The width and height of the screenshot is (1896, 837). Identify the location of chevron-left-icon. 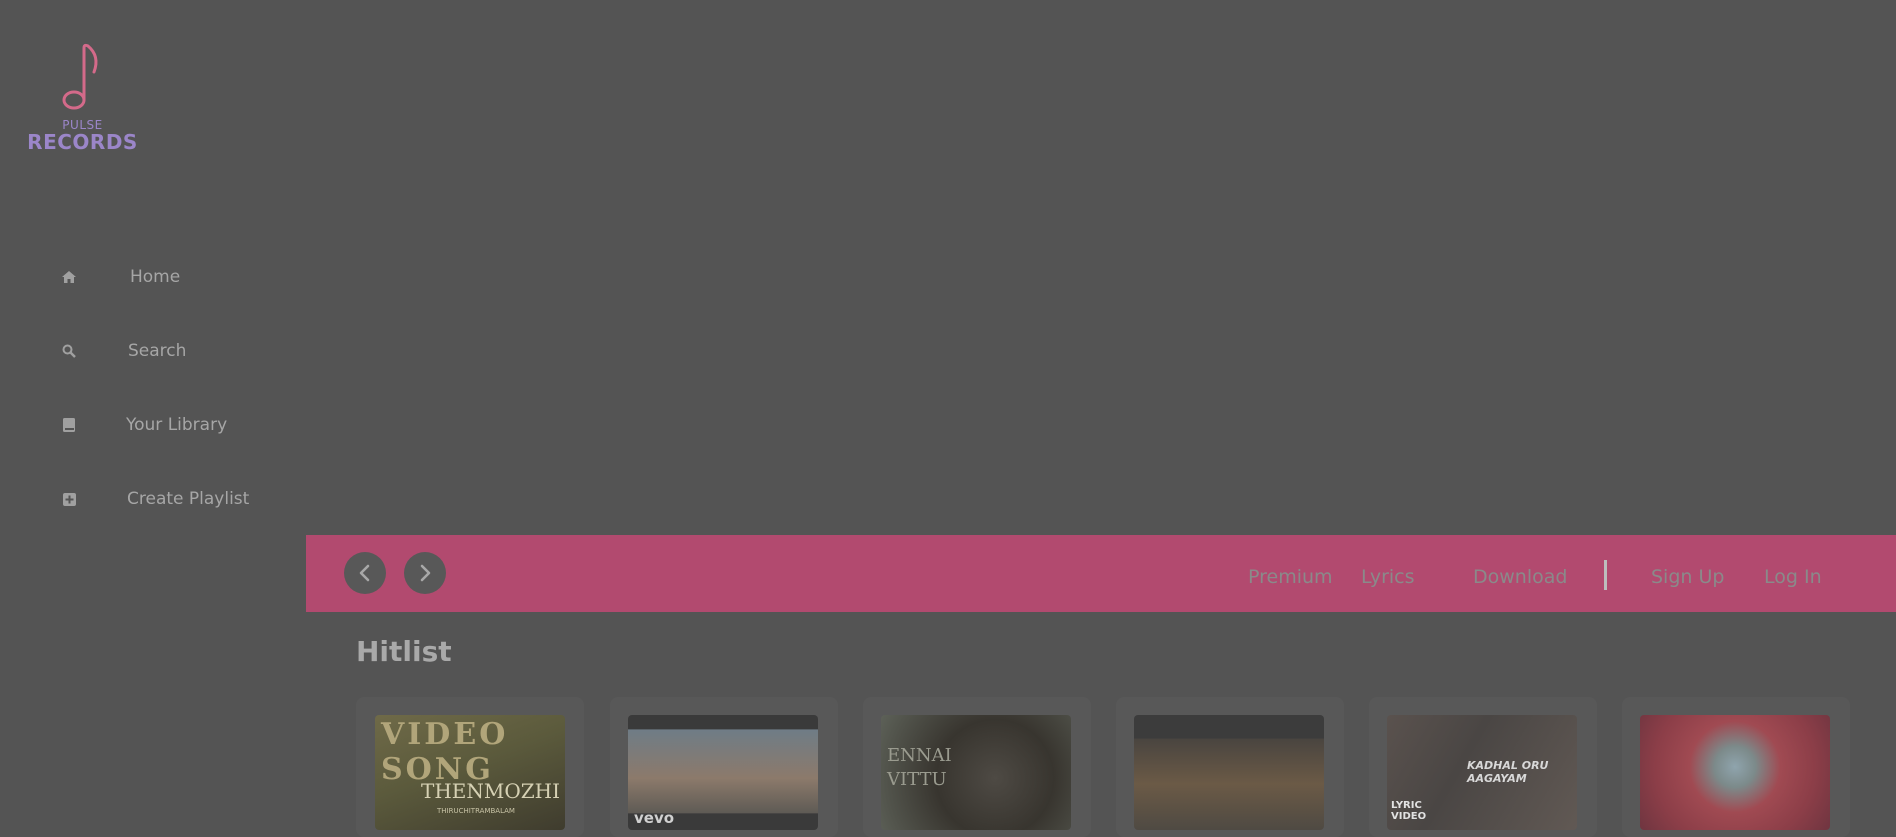
(364, 573).